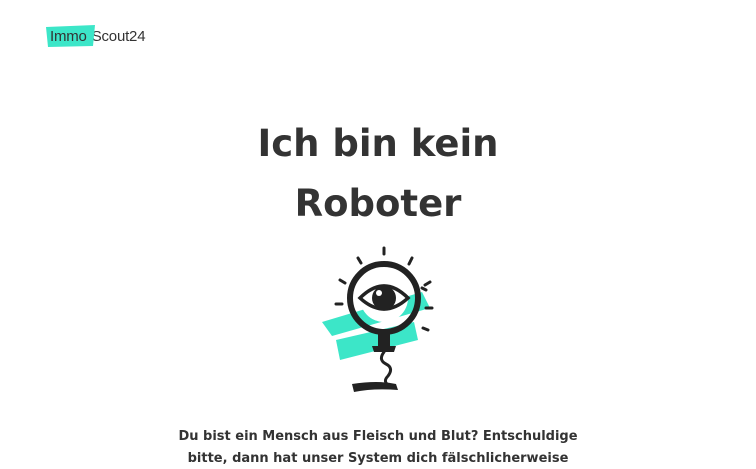  Describe the element at coordinates (378, 143) in the screenshot. I see `page-title-line-1: Ich bin kein` at that location.